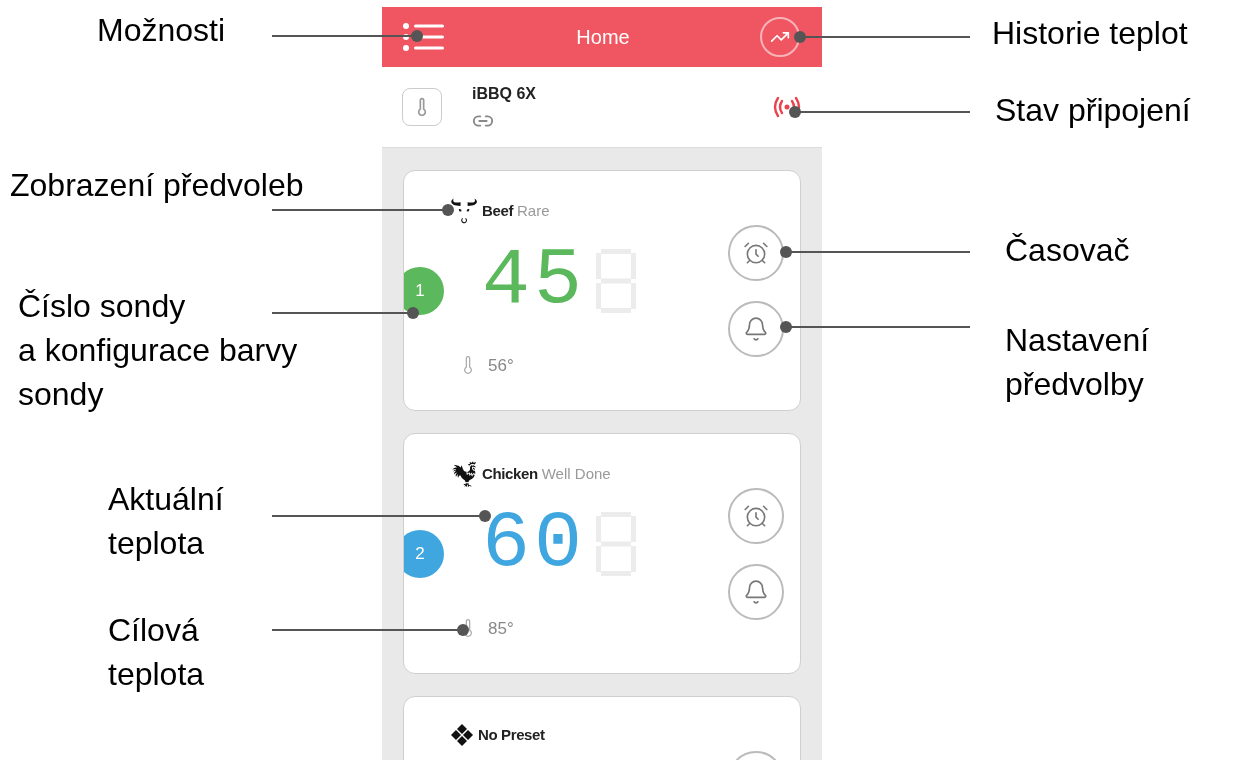 The height and width of the screenshot is (760, 1233). Describe the element at coordinates (497, 210) in the screenshot. I see `preset-name: Beef` at that location.